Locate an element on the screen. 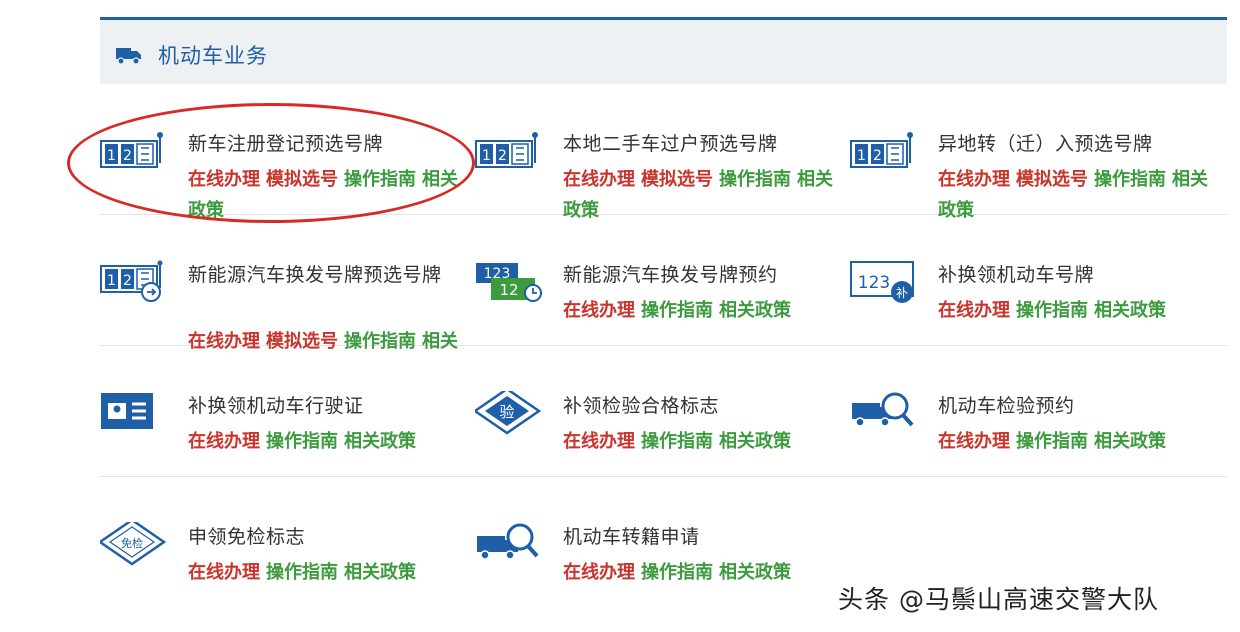 This screenshot has width=1240, height=632. truck-icon is located at coordinates (129, 57).